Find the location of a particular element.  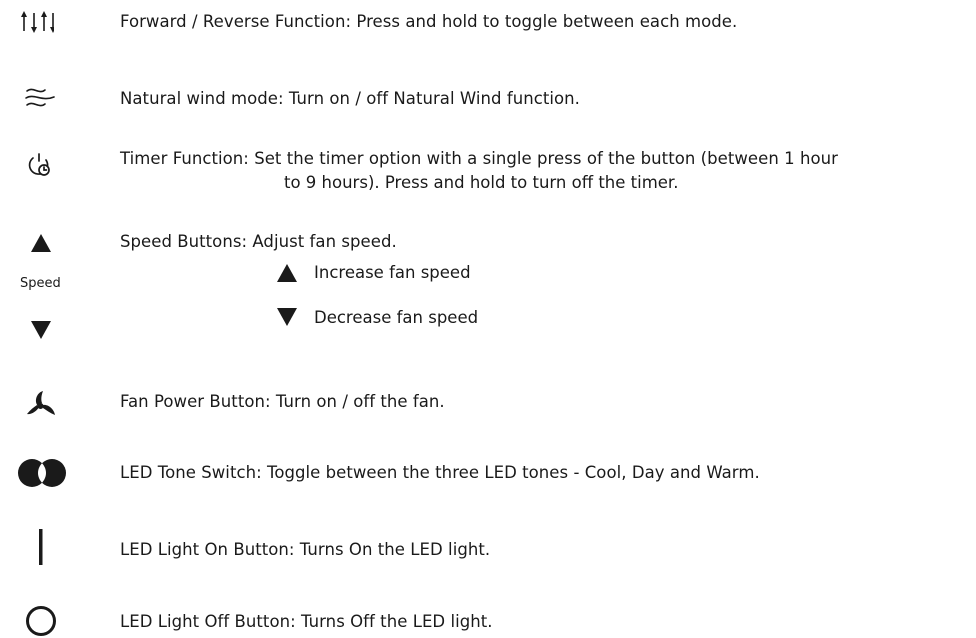

decrease-speed-label: Decrease fan speed is located at coordinates (396, 317).